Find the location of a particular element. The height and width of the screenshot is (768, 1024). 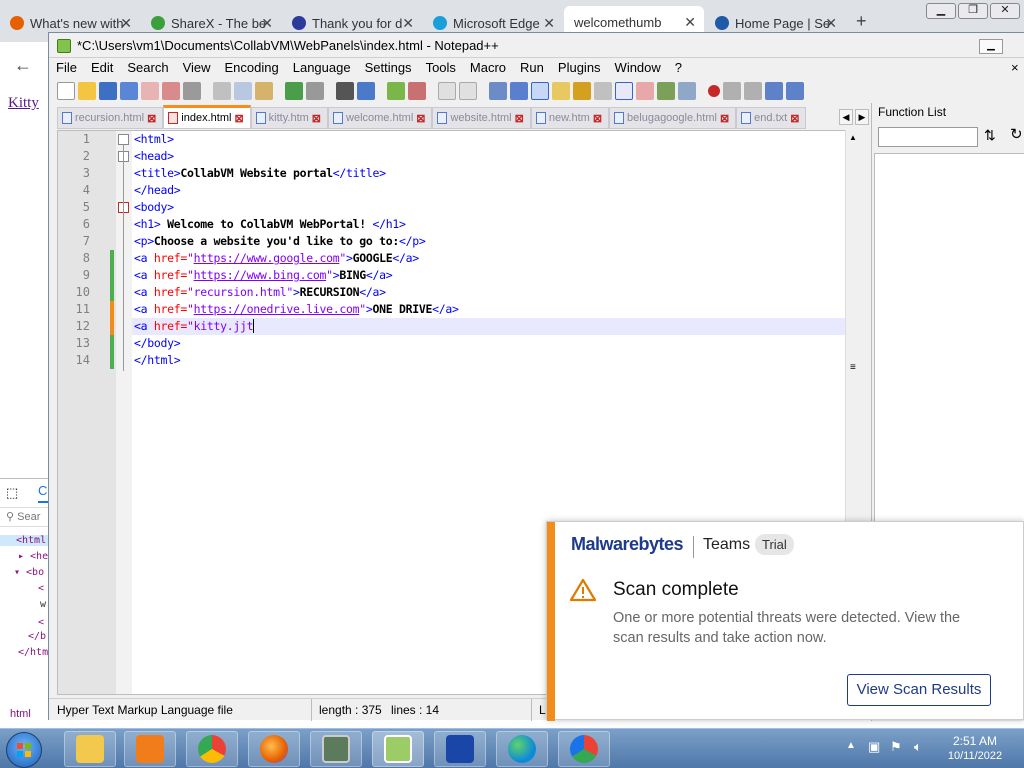

taskbar-task-manager is located at coordinates (336, 749).